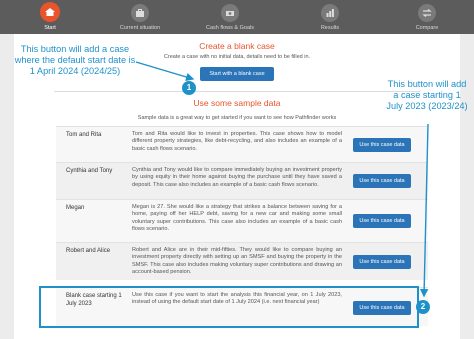 The image size is (474, 339). I want to click on arrow-to-blank-button, so click(165, 71).